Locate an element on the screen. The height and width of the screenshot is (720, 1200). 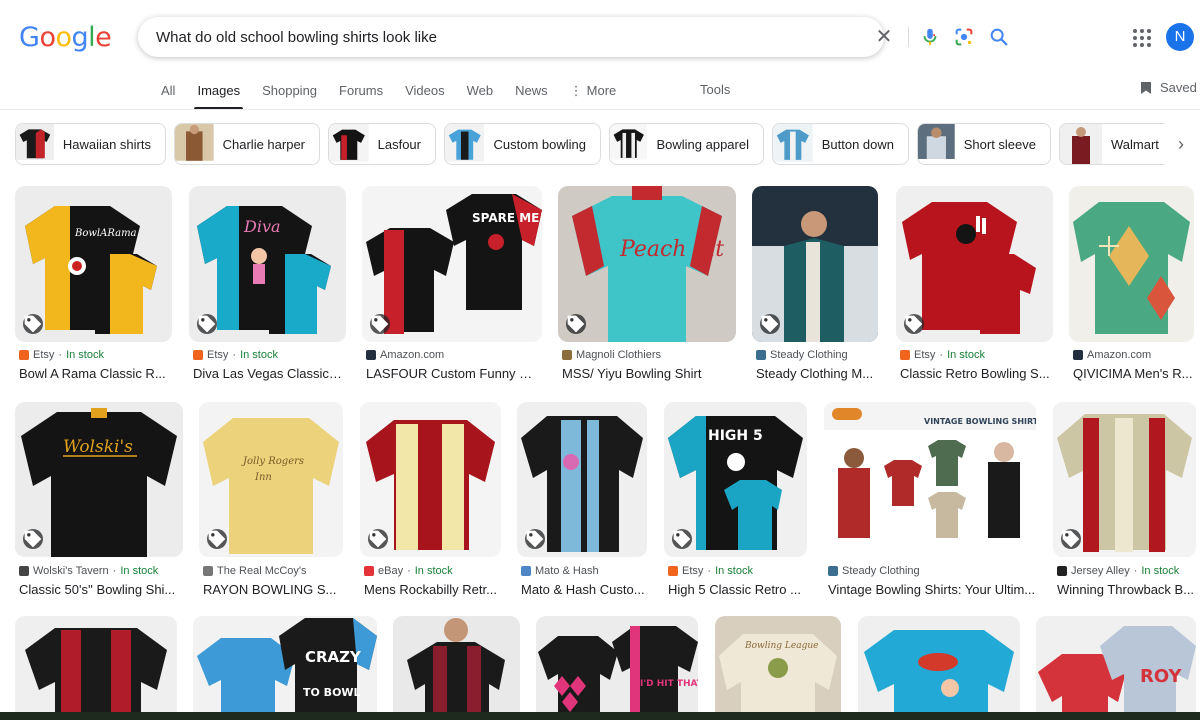
result-source: Wolski's Tavern · In stock is located at coordinates (88, 571).